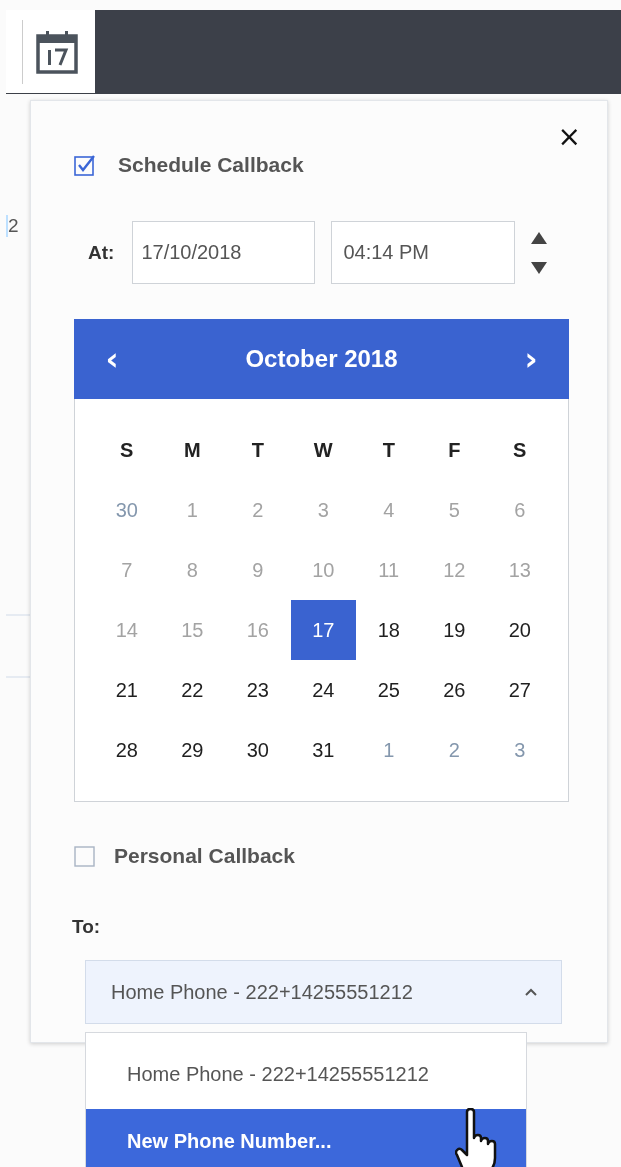 The width and height of the screenshot is (621, 1167). What do you see at coordinates (539, 267) in the screenshot?
I see `down-arrow-icon` at bounding box center [539, 267].